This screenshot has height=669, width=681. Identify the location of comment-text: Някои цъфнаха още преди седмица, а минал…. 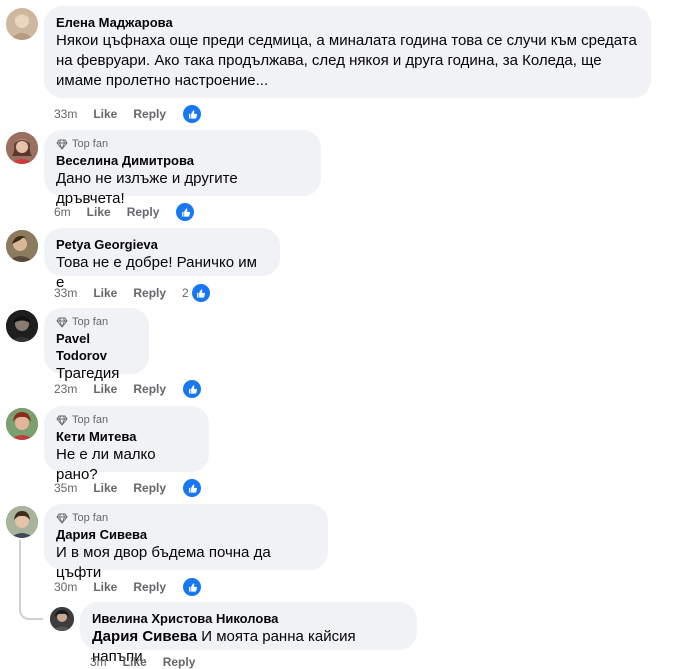
(346, 60).